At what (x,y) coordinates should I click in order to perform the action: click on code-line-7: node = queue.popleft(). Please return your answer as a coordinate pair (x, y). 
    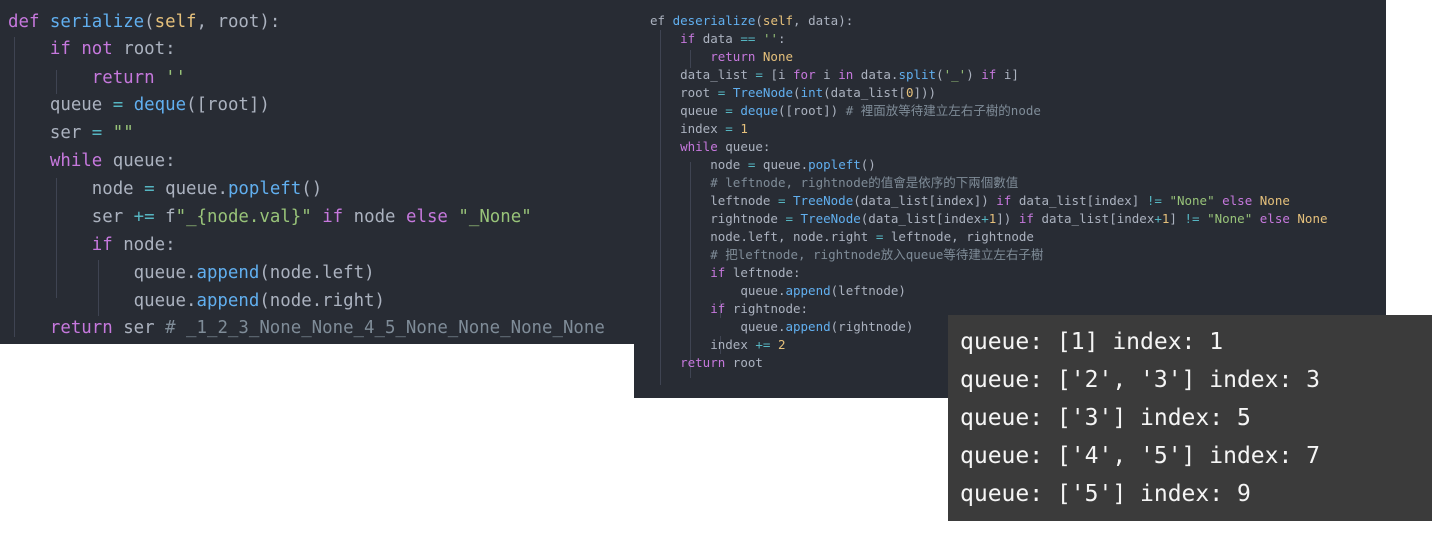
    Looking at the image, I should click on (207, 189).